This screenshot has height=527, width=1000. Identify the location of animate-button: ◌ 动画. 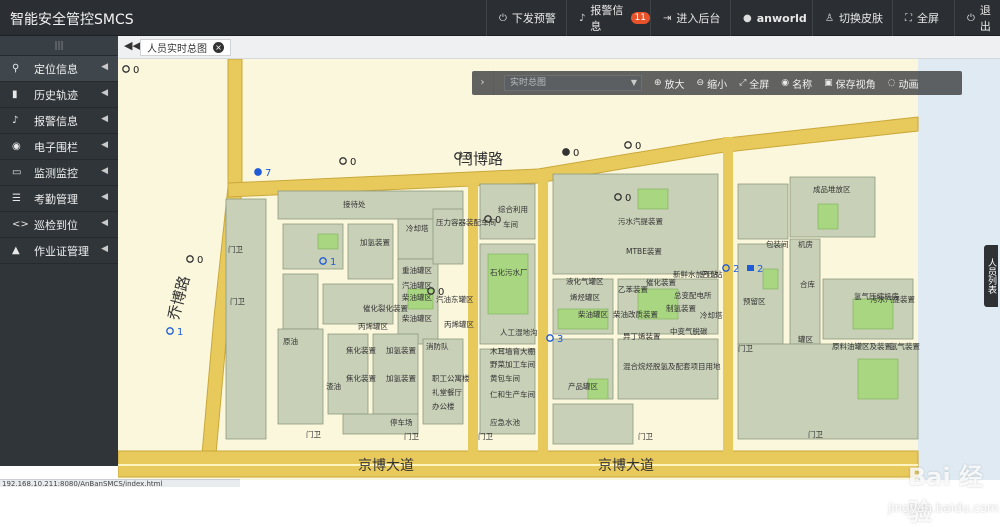
(903, 83).